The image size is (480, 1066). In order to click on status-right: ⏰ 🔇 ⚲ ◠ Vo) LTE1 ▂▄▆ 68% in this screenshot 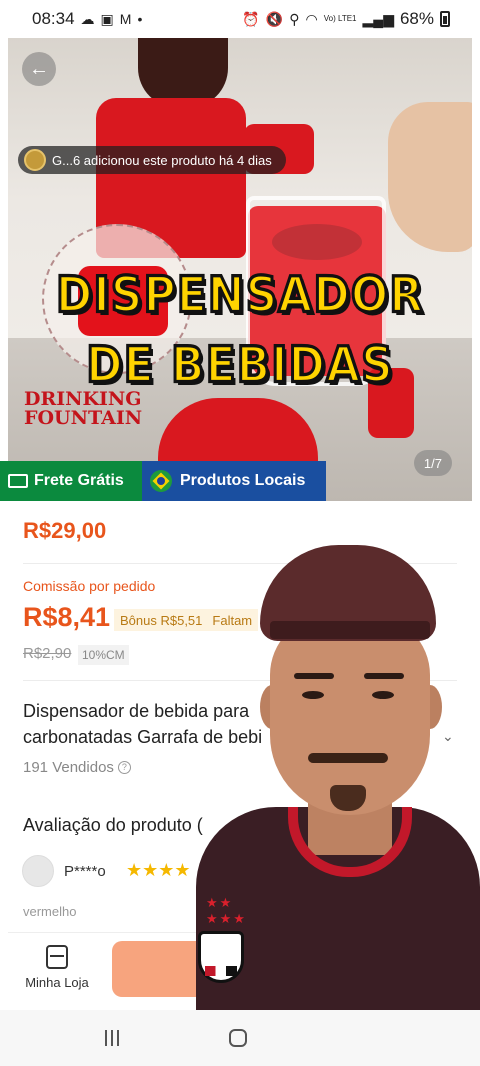, I will do `click(346, 19)`.